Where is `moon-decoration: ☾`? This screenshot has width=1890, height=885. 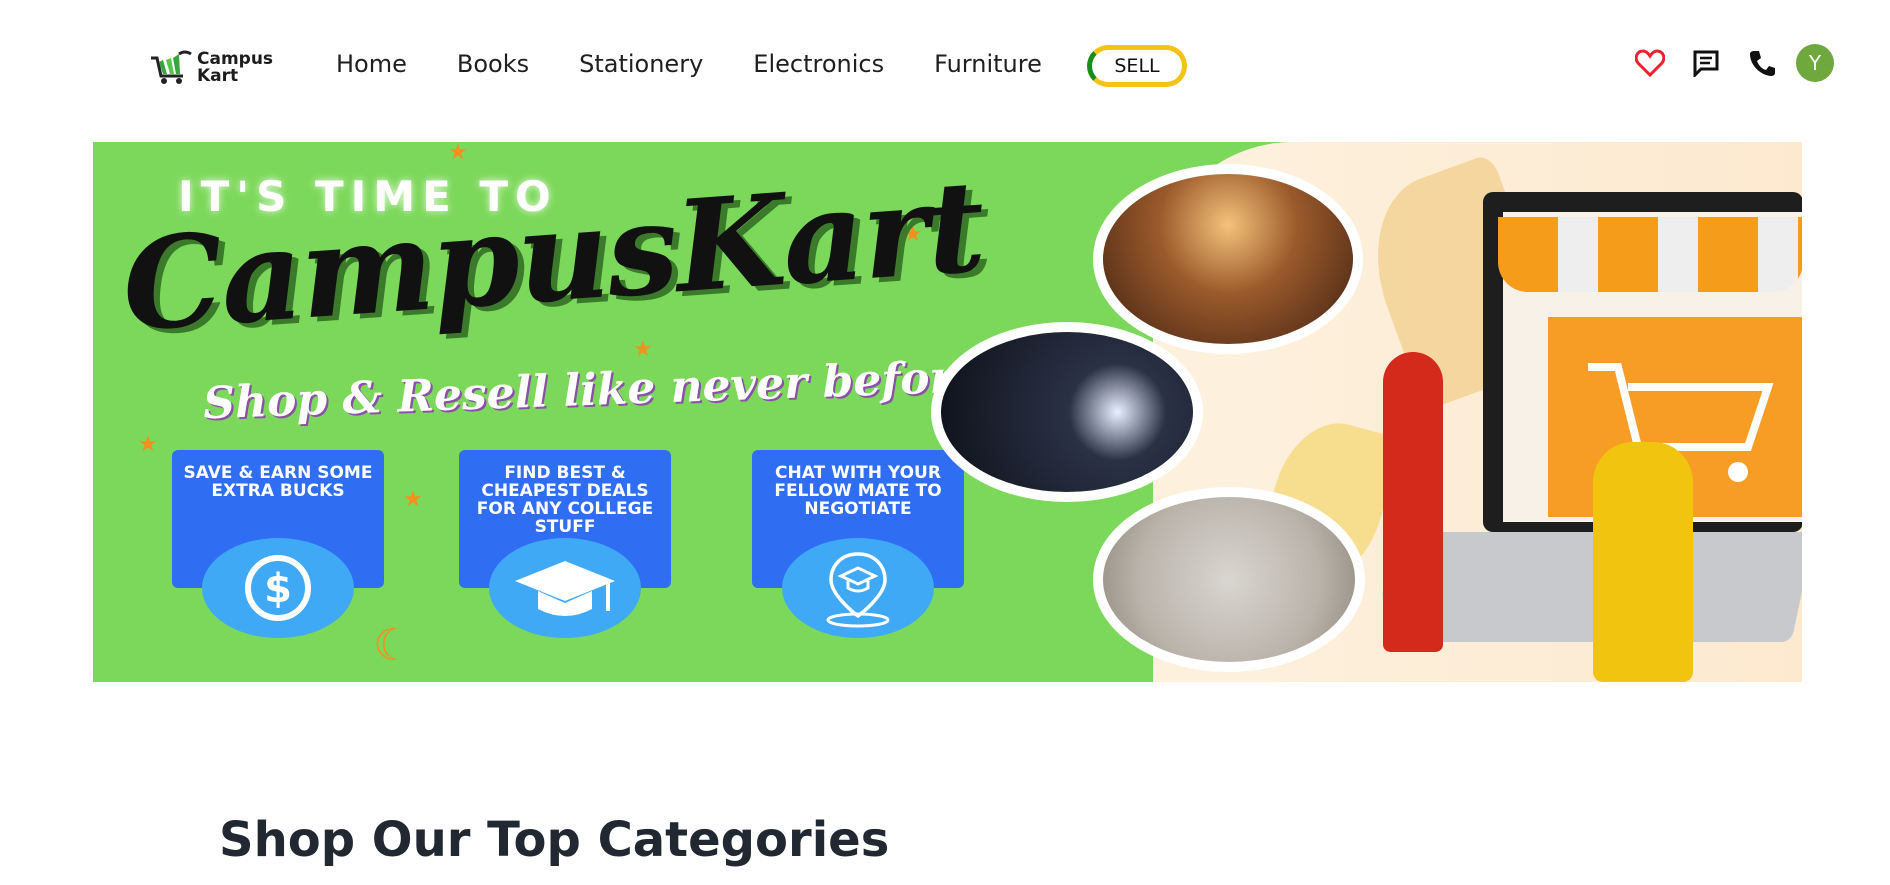
moon-decoration: ☾ is located at coordinates (393, 645).